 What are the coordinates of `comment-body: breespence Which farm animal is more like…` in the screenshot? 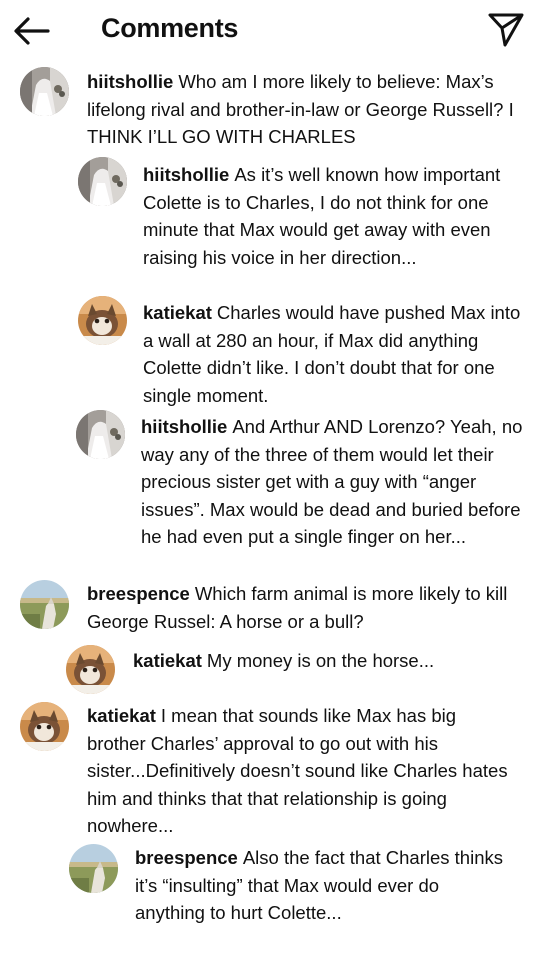 It's located at (302, 607).